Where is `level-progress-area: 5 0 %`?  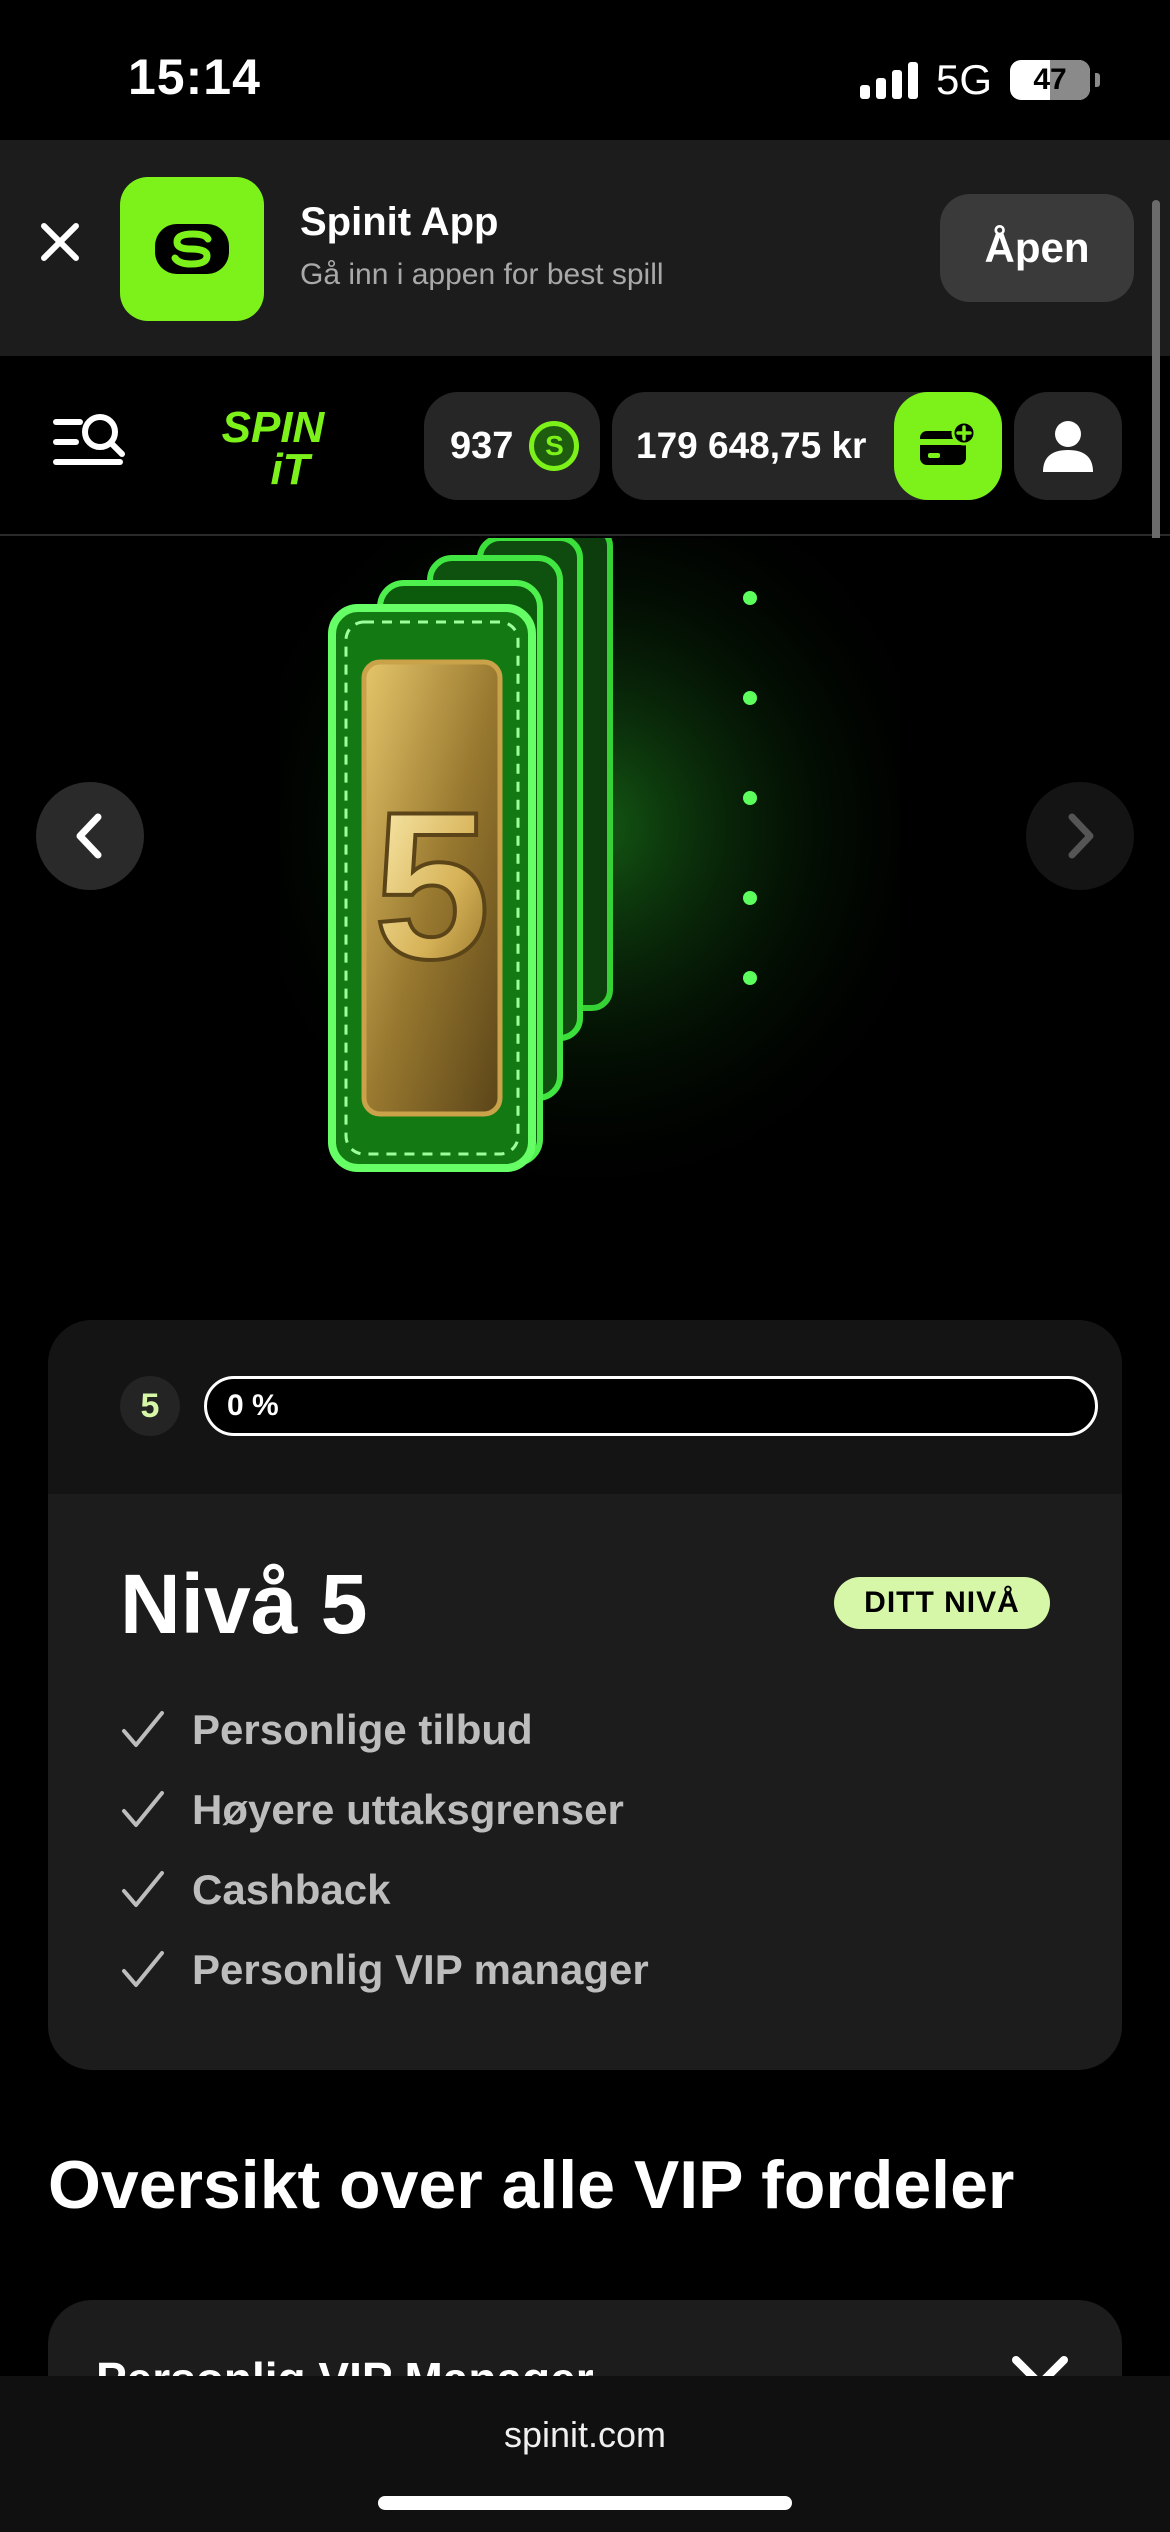 level-progress-area: 5 0 % is located at coordinates (585, 1407).